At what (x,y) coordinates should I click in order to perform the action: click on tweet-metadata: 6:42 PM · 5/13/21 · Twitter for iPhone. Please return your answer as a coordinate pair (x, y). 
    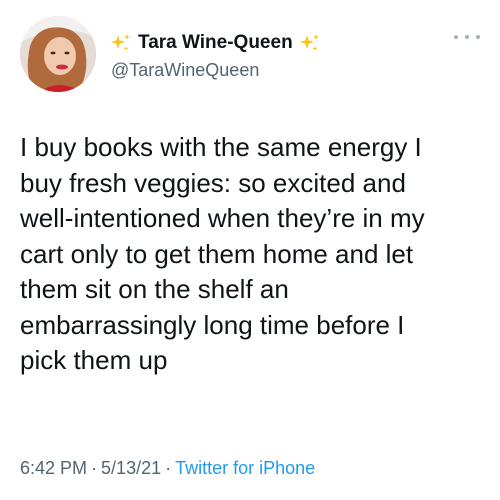
    Looking at the image, I should click on (167, 468).